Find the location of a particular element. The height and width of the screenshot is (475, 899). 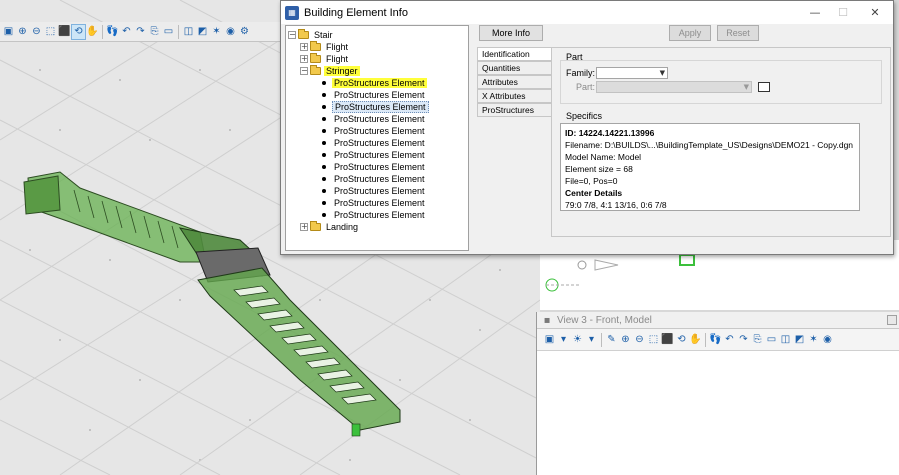

update-view-icon: ✎ is located at coordinates (611, 340).